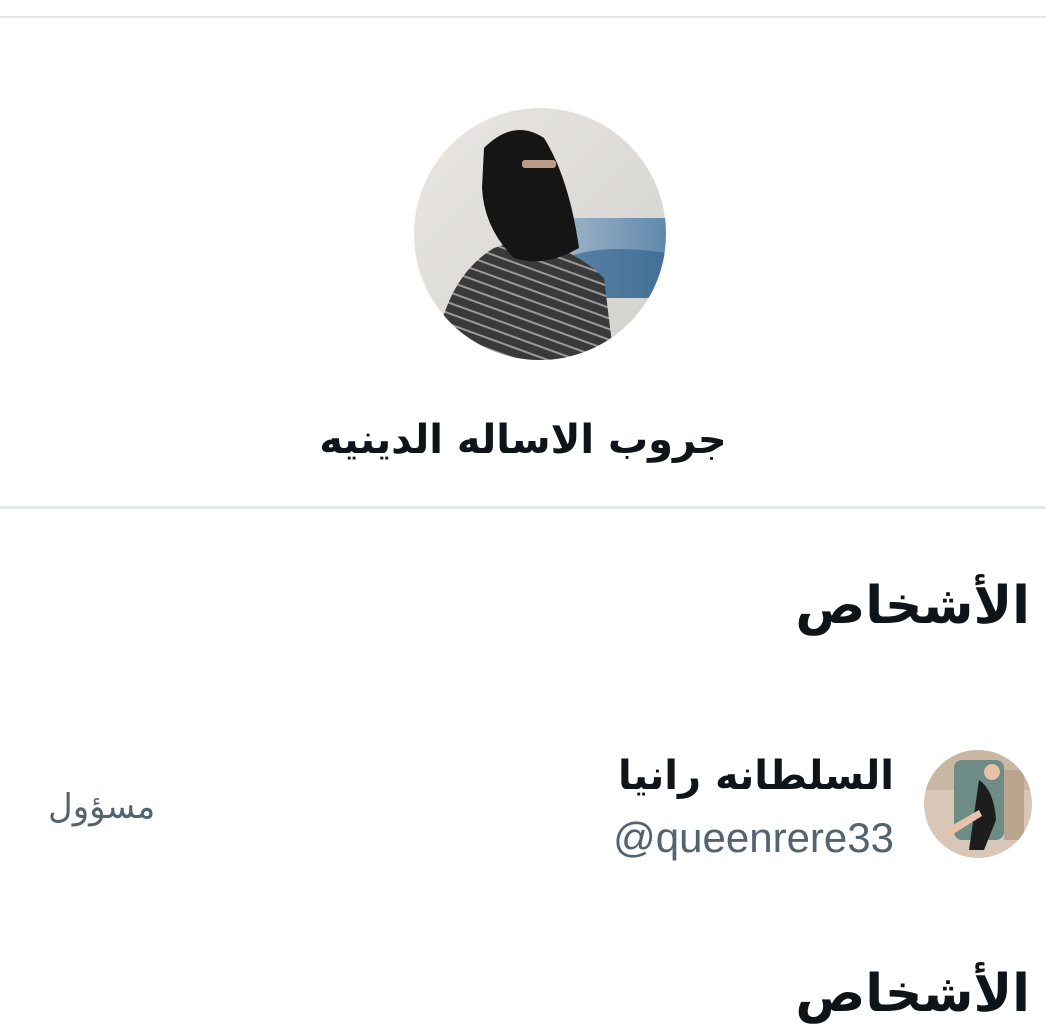 This screenshot has width=1046, height=1030. What do you see at coordinates (523, 805) in the screenshot?
I see `member-row: السلطانه رانيا @queenrere33 مسؤول` at bounding box center [523, 805].